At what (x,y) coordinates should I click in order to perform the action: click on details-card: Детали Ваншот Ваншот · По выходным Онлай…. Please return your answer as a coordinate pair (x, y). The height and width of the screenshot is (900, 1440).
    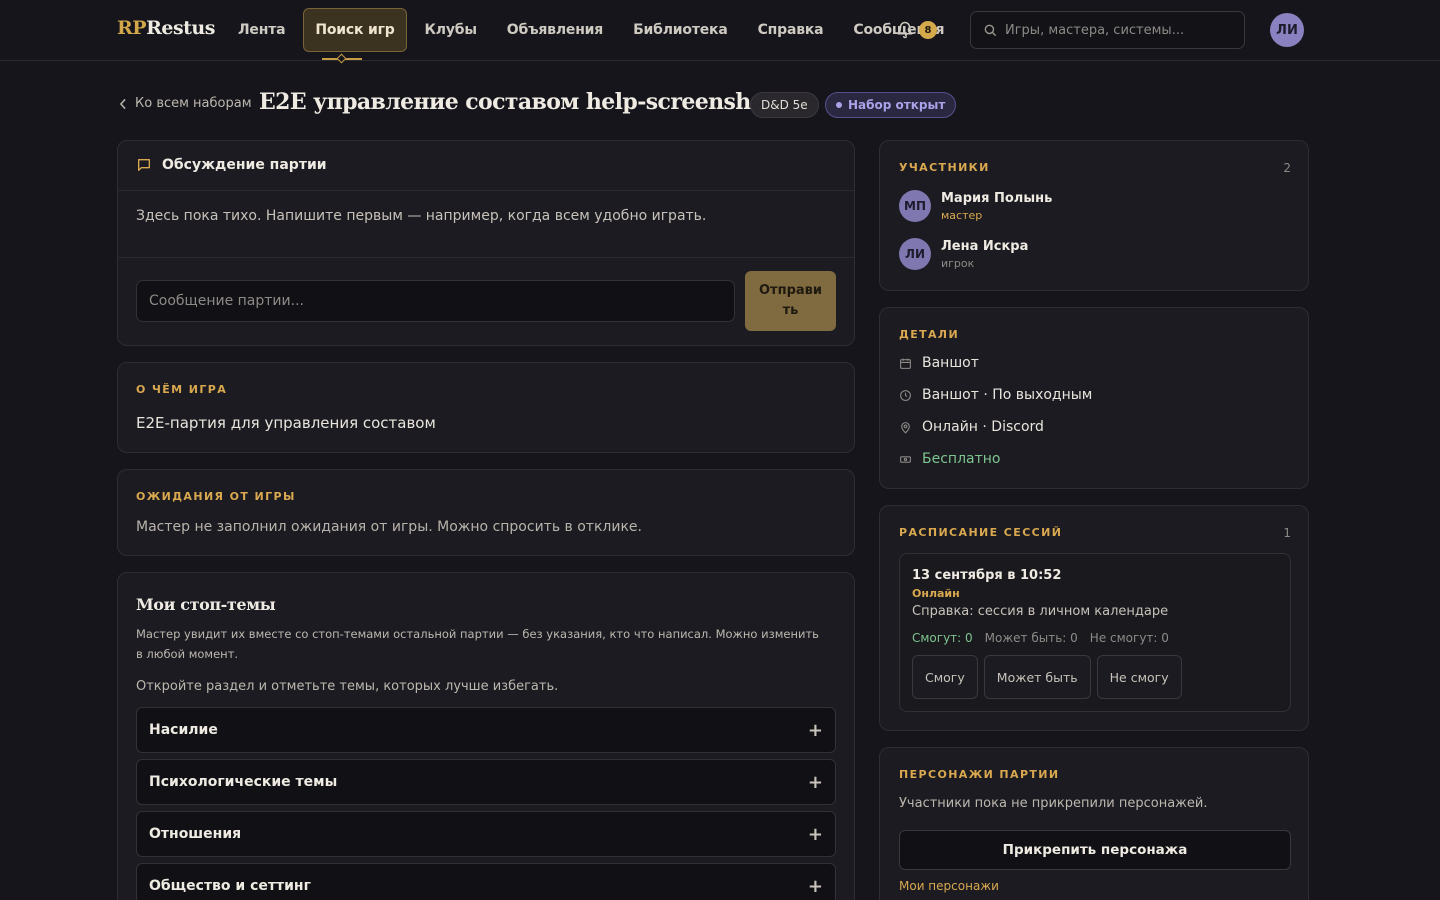
    Looking at the image, I should click on (1094, 398).